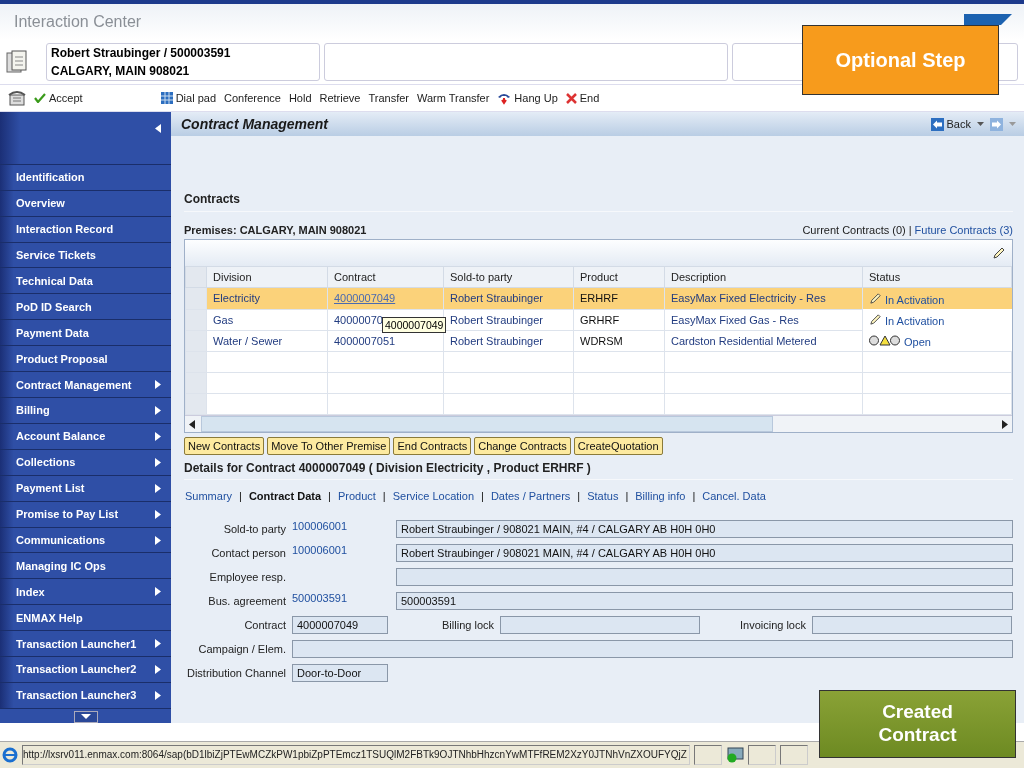  Describe the element at coordinates (734, 496) in the screenshot. I see `detail-tab: Cancel. Data` at that location.